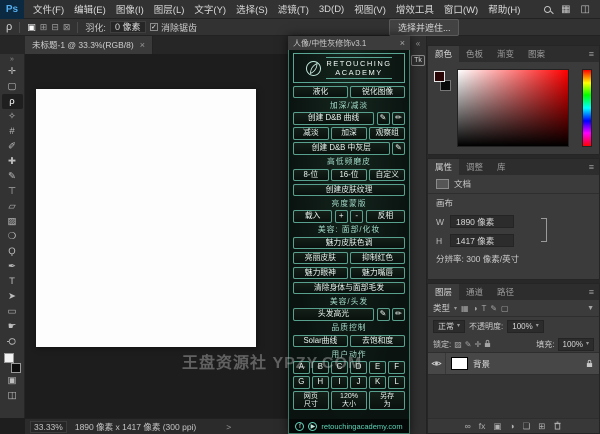 This screenshot has width=600, height=434. Describe the element at coordinates (385, 216) in the screenshot. I see `lum-invert-button: 反相` at that location.